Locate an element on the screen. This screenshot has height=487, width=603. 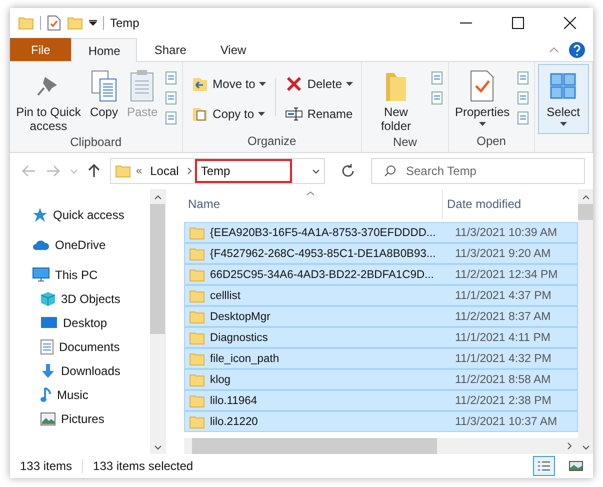
column-header: Name is located at coordinates (313, 204).